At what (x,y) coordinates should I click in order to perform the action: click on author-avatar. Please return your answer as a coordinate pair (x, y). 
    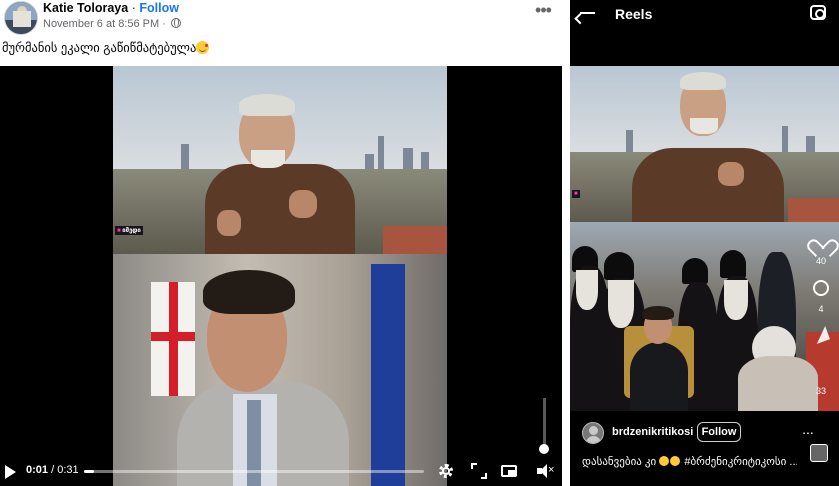
    Looking at the image, I should click on (21, 18).